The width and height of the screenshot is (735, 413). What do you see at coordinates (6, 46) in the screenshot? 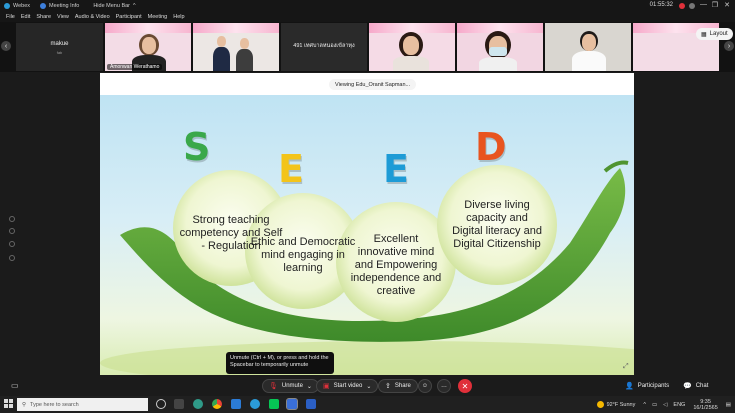
I see `strip-prev-button: ‹` at bounding box center [6, 46].